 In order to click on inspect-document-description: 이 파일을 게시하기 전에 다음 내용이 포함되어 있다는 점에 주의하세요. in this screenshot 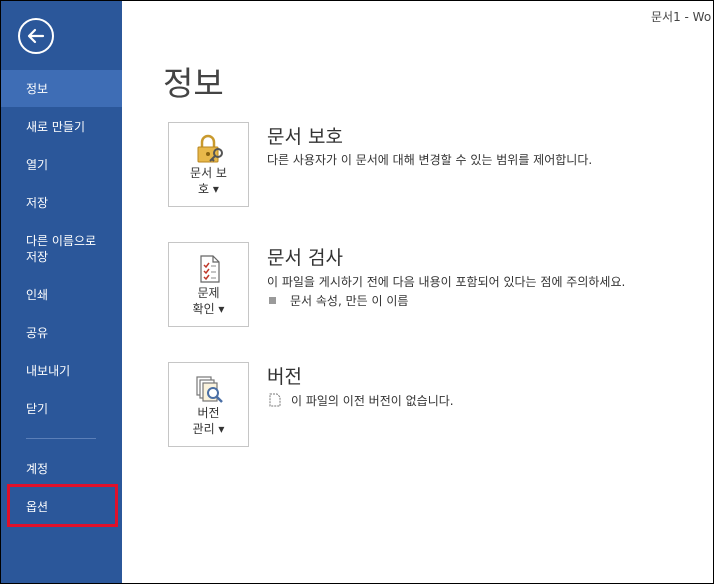, I will do `click(446, 282)`.